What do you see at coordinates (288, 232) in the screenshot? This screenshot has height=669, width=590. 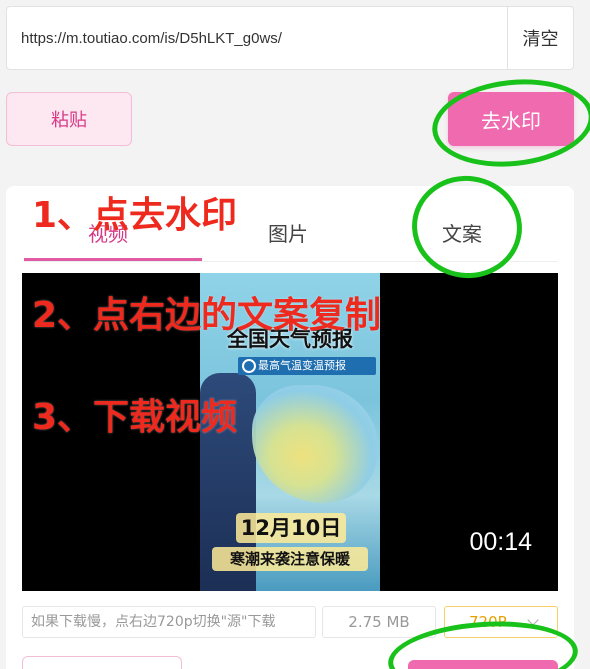 I see `tab-image: 图片` at bounding box center [288, 232].